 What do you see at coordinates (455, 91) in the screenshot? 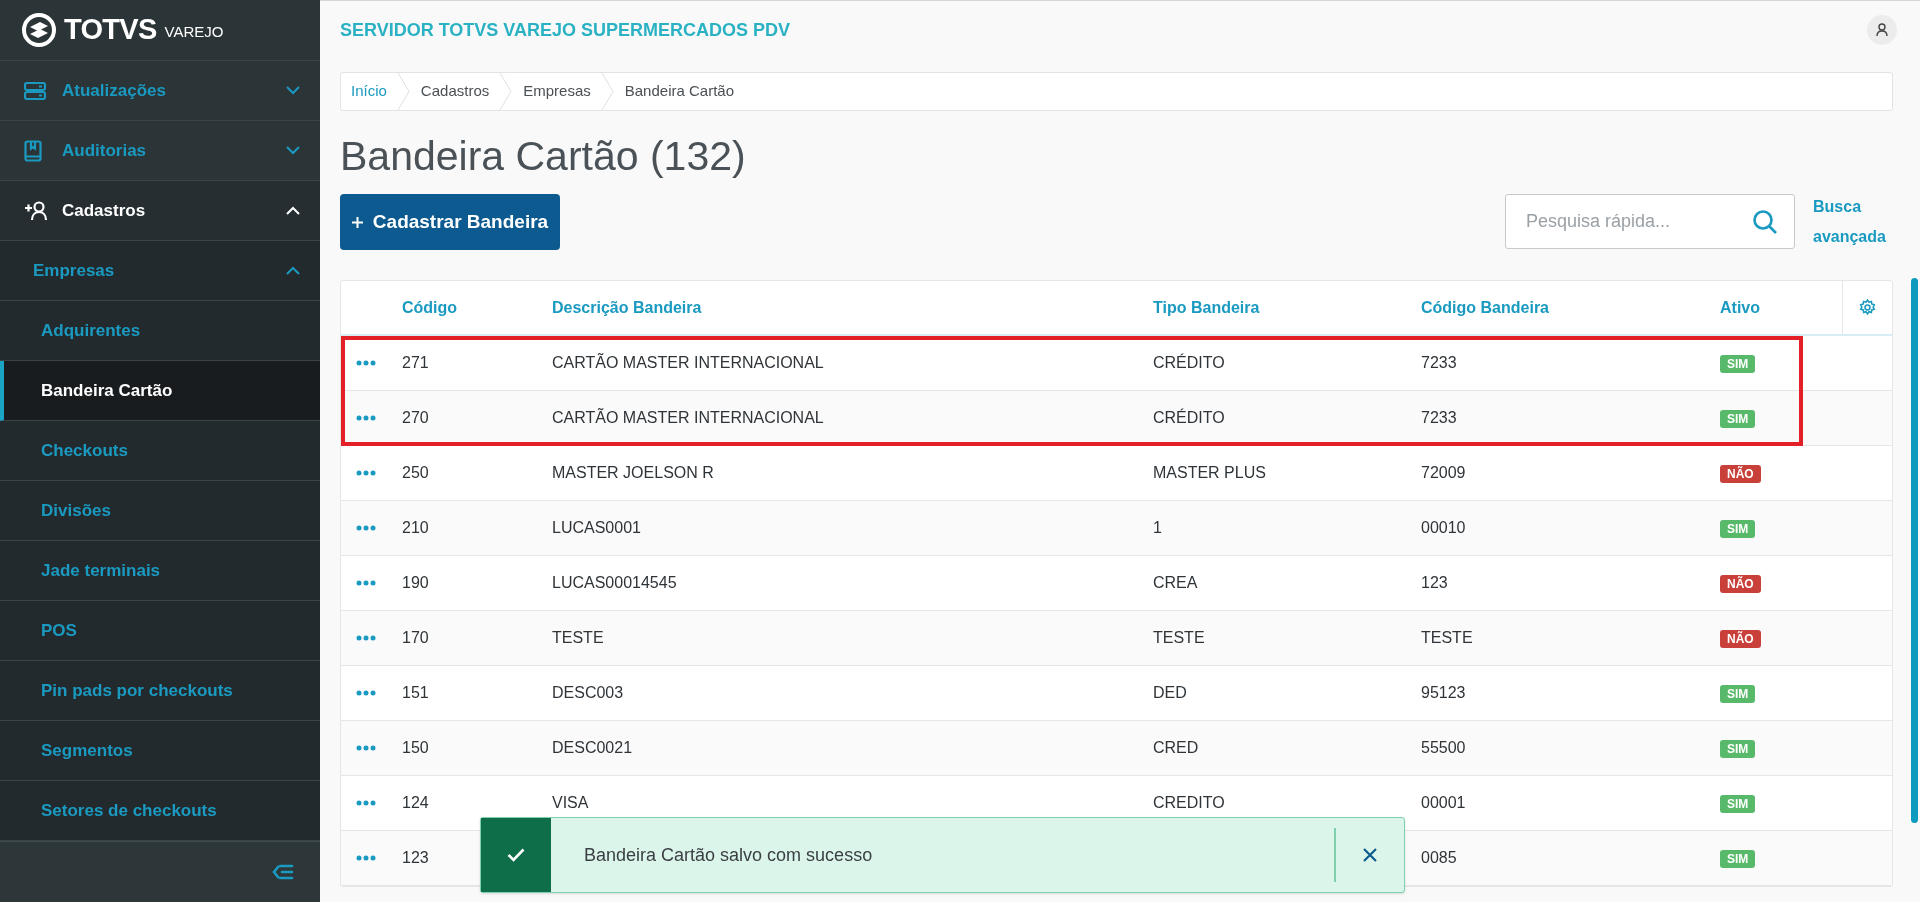
I see `breadcrumb-link: Cadastros` at bounding box center [455, 91].